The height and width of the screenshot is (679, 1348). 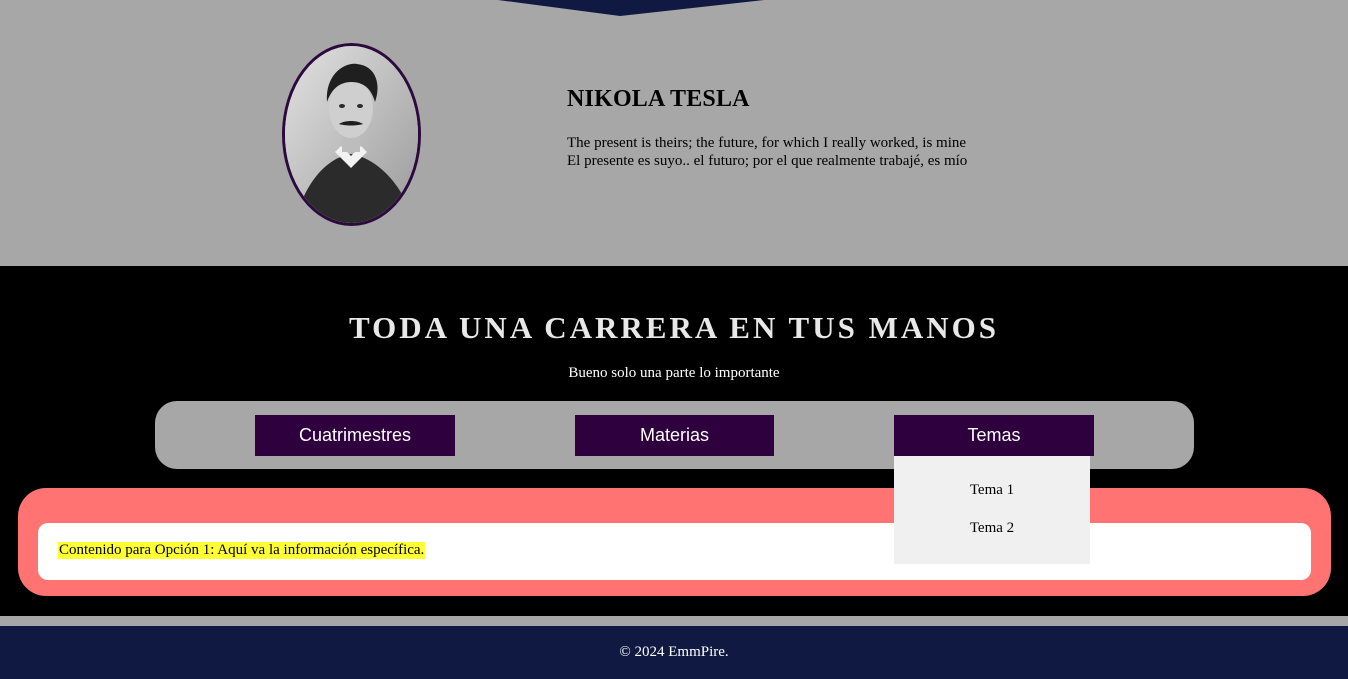 I want to click on portrait-image, so click(x=351, y=134).